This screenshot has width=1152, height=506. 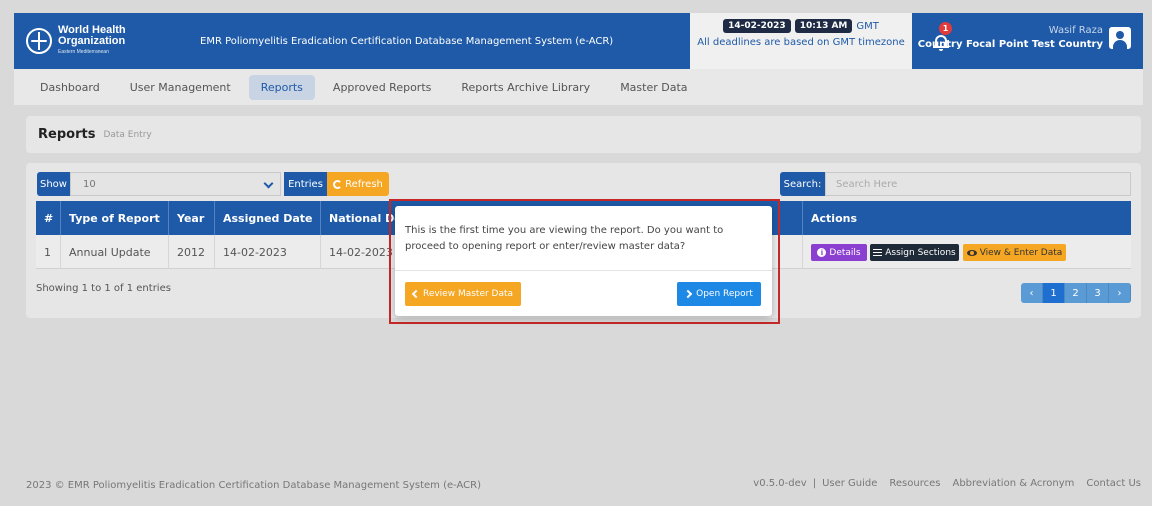 What do you see at coordinates (268, 183) in the screenshot?
I see `chevron-down-icon` at bounding box center [268, 183].